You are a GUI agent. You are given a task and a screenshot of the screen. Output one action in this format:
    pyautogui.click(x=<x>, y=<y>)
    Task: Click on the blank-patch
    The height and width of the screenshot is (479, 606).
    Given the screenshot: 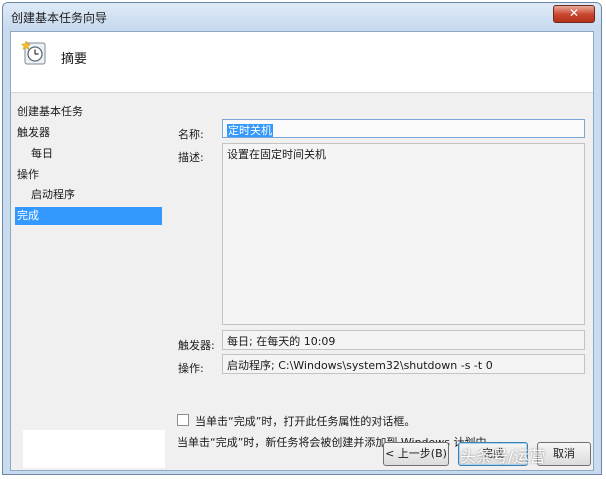 What is the action you would take?
    pyautogui.click(x=94, y=449)
    